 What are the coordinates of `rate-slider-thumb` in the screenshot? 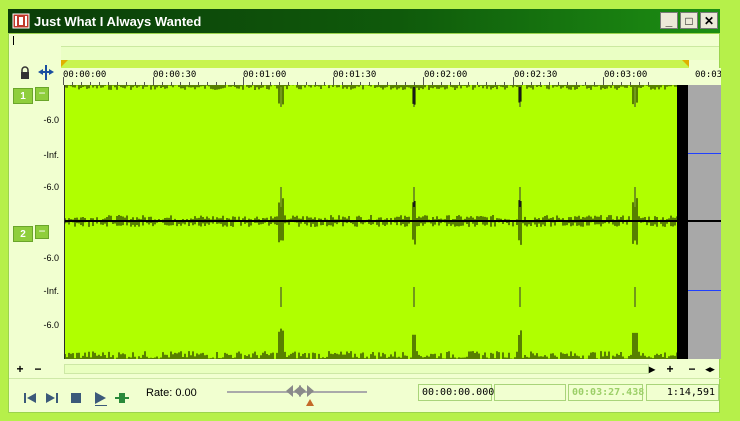 It's located at (300, 391).